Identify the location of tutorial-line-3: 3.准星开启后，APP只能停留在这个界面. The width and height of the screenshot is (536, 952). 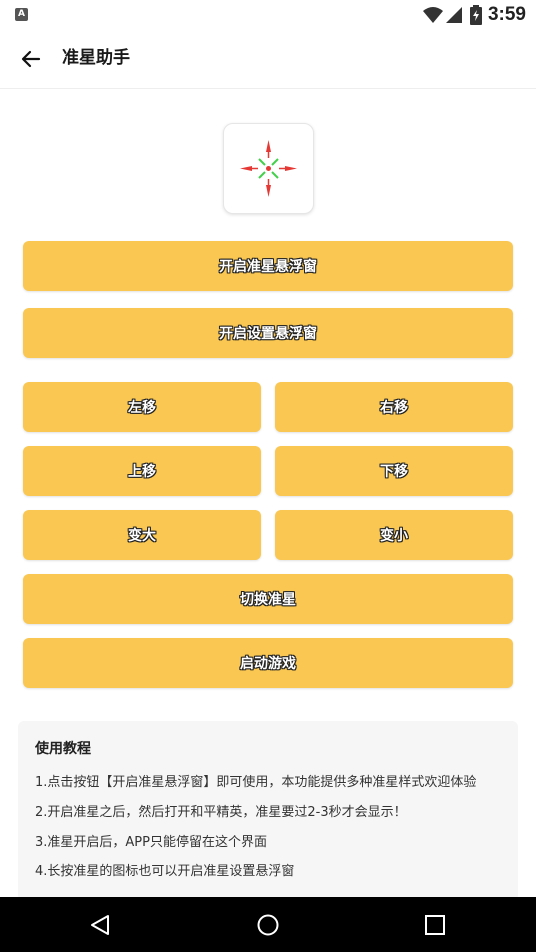
(151, 842).